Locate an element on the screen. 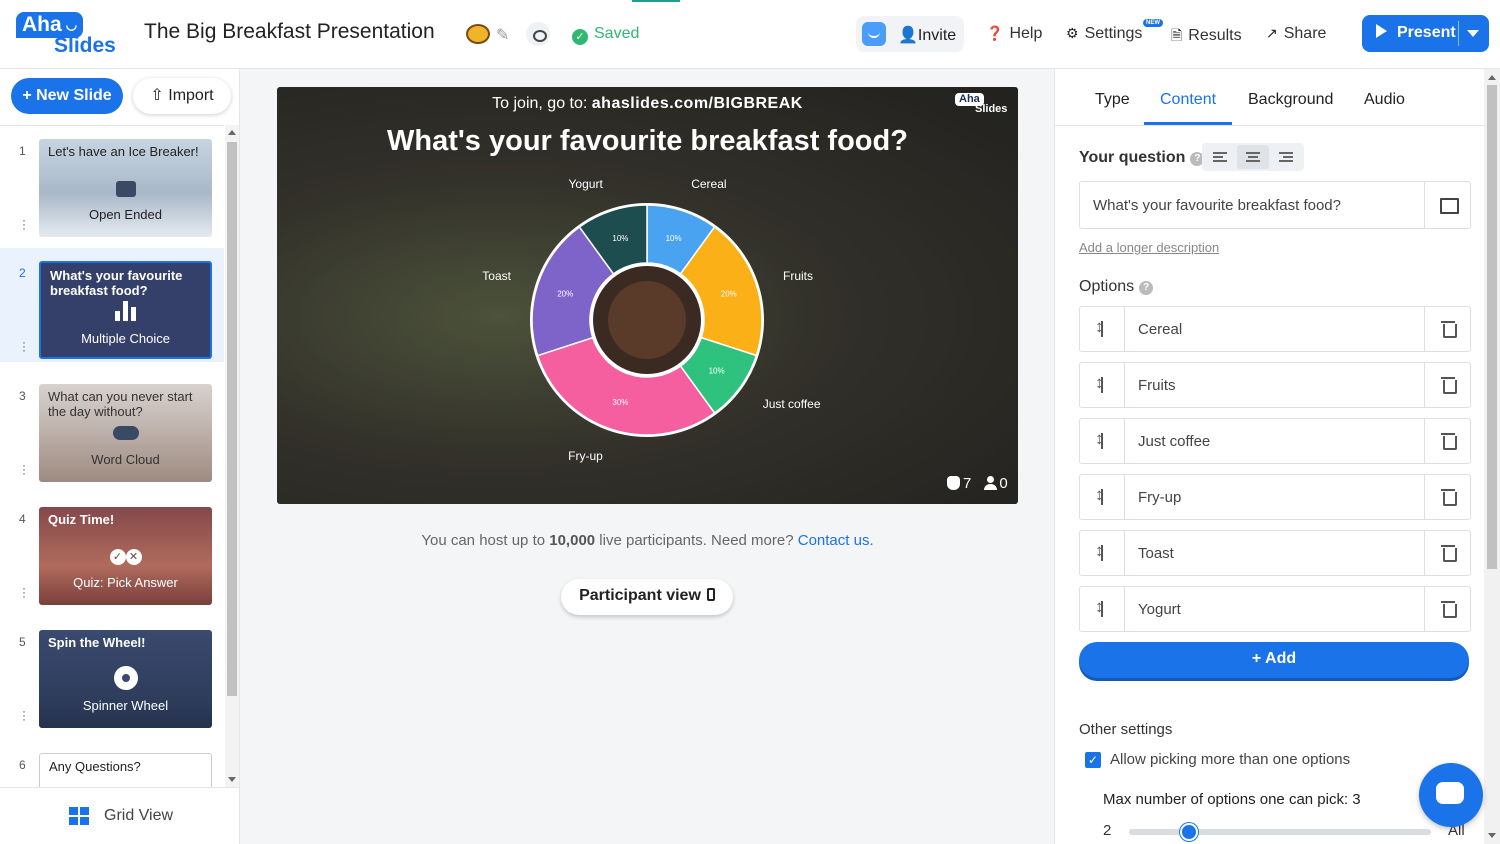  support-chat-icon is located at coordinates (1451, 795).